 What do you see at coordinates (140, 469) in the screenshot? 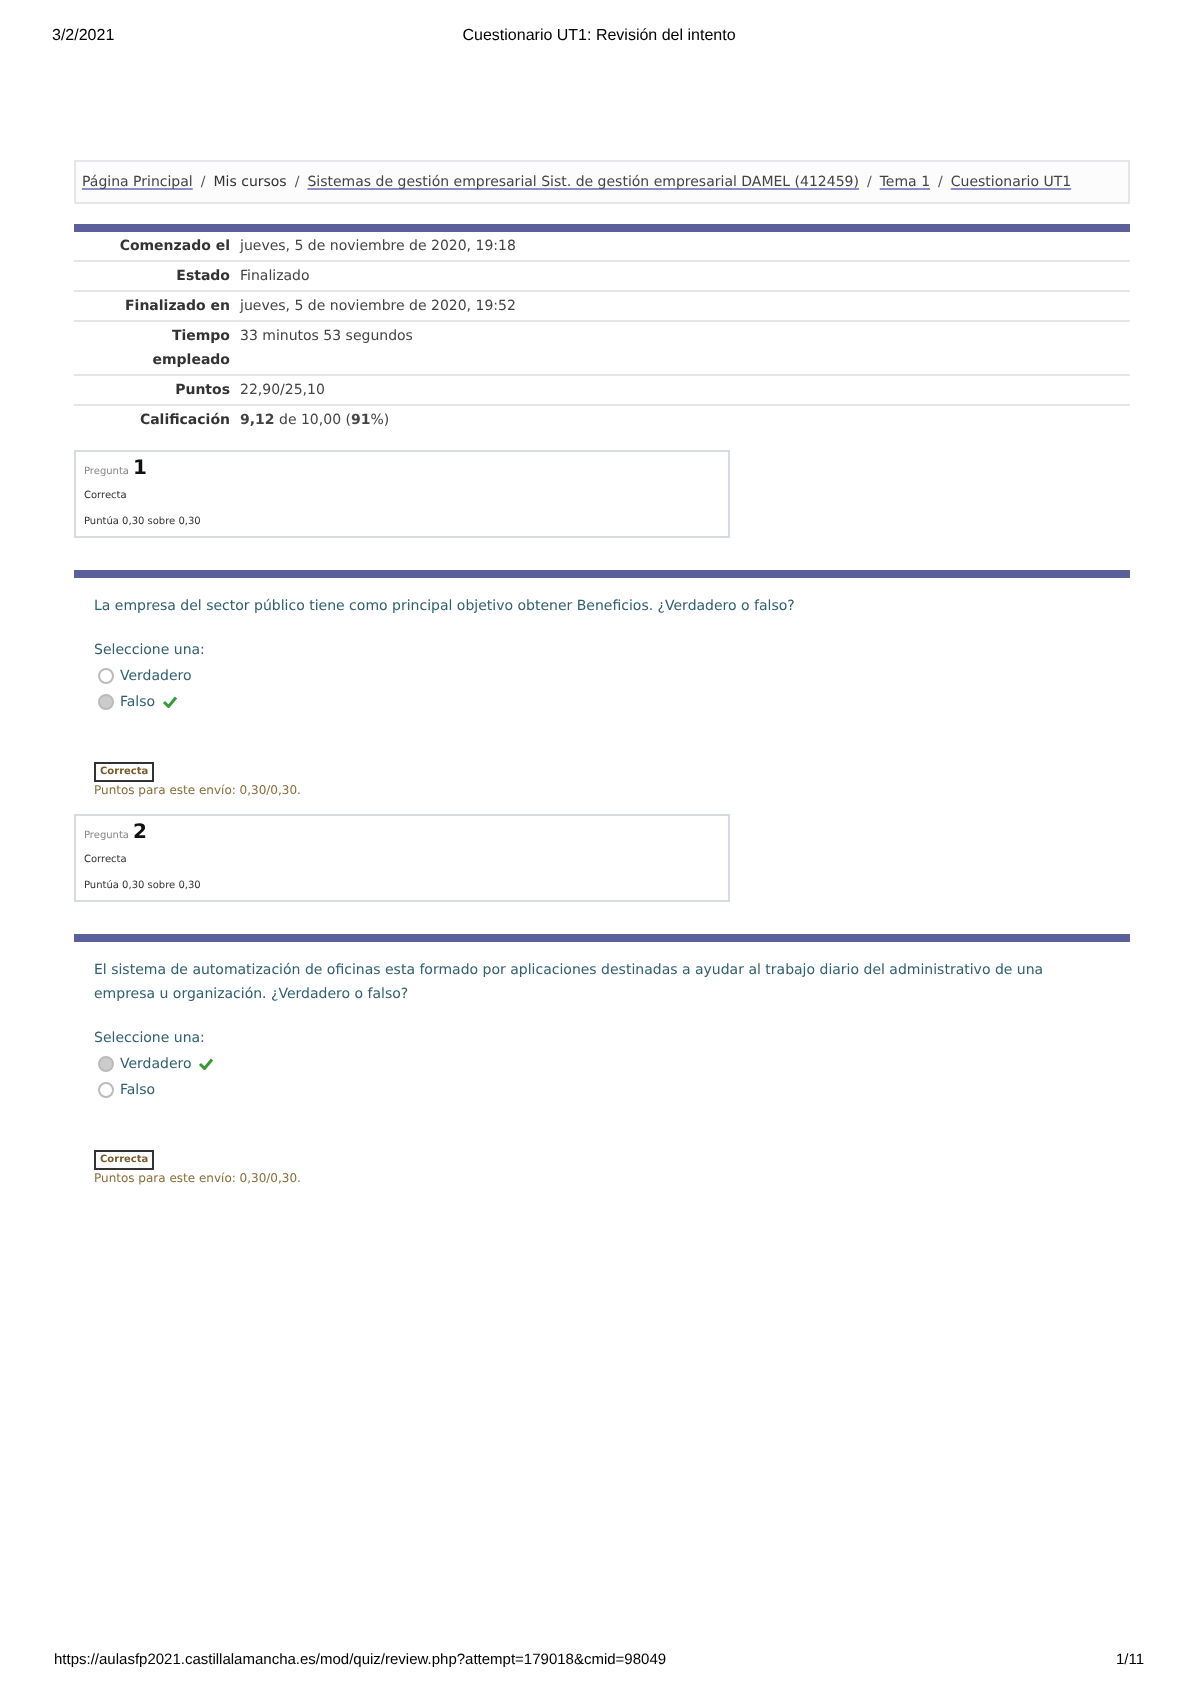
I see `question-number: 1` at bounding box center [140, 469].